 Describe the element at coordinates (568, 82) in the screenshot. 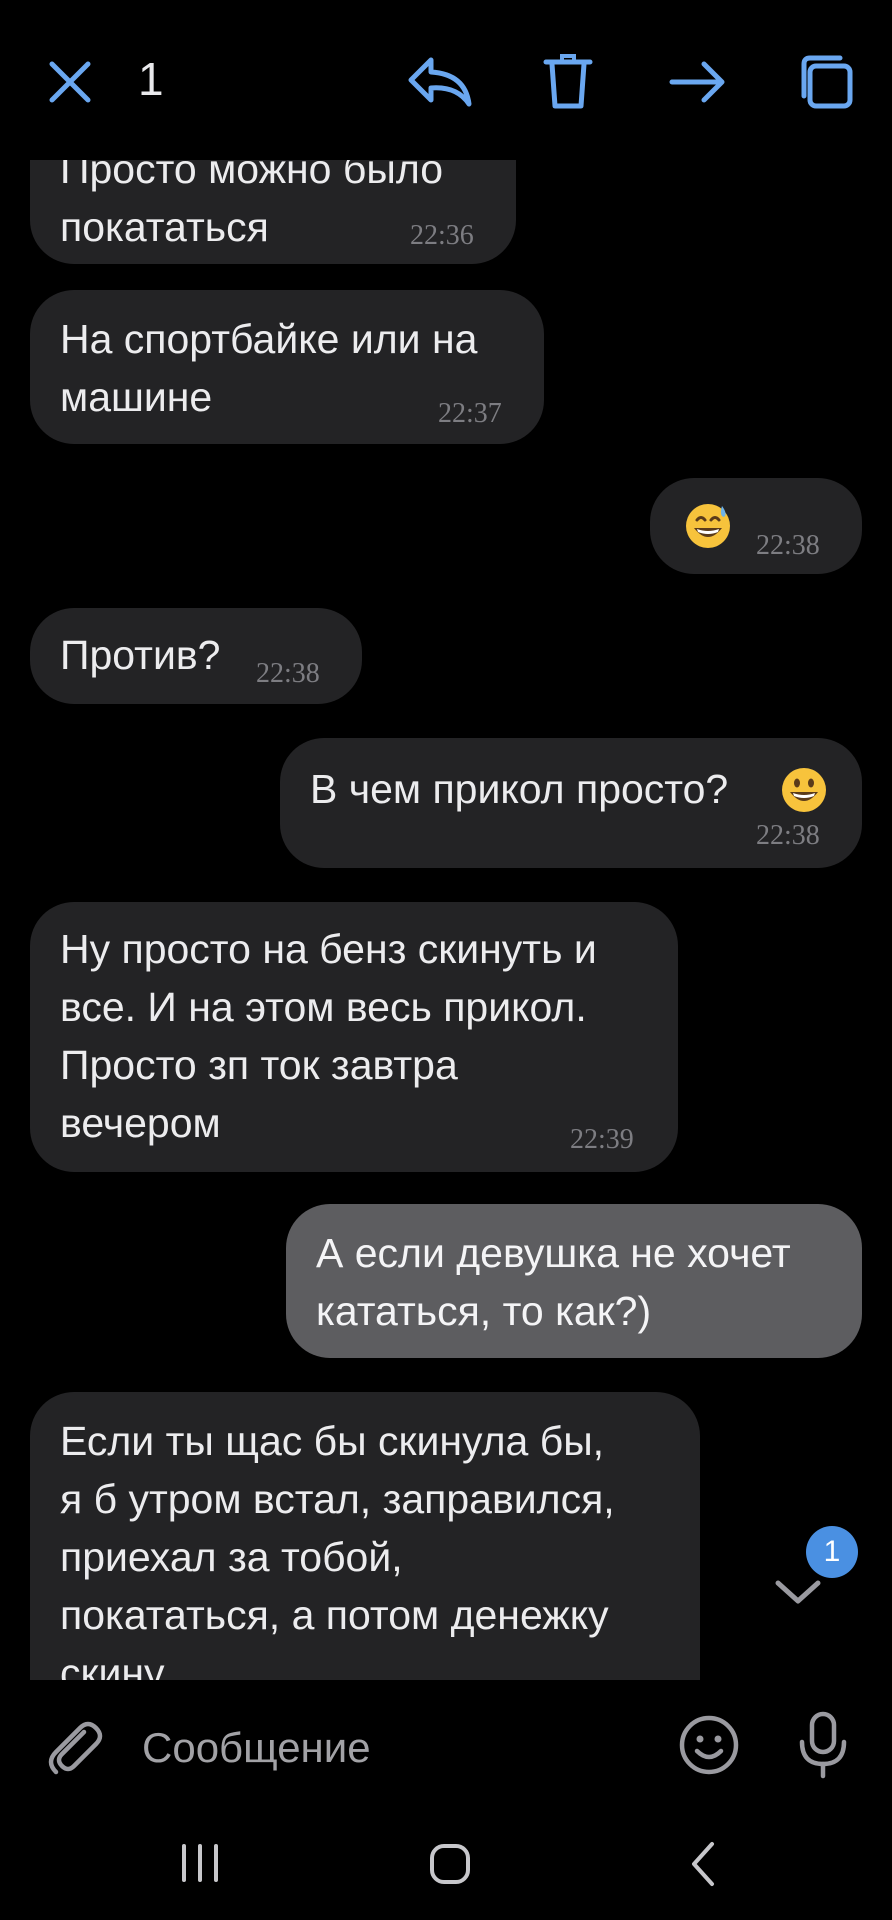

I see `delete-icon` at that location.